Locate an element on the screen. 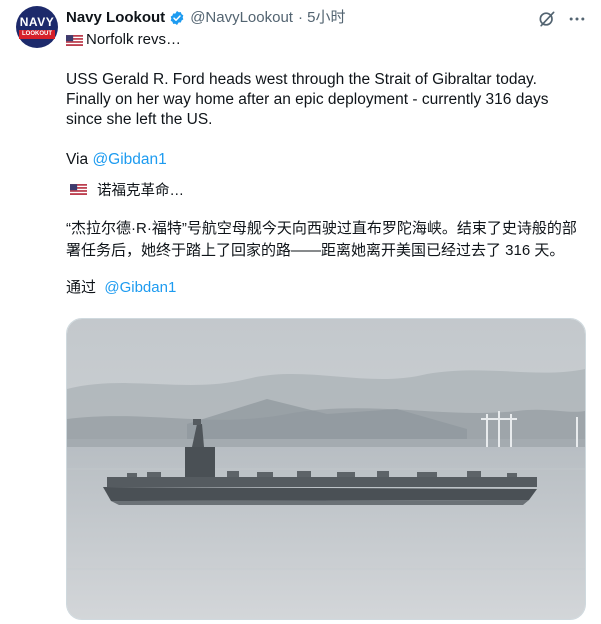  translation-via-mention-link: @Gibdan1 is located at coordinates (140, 287).